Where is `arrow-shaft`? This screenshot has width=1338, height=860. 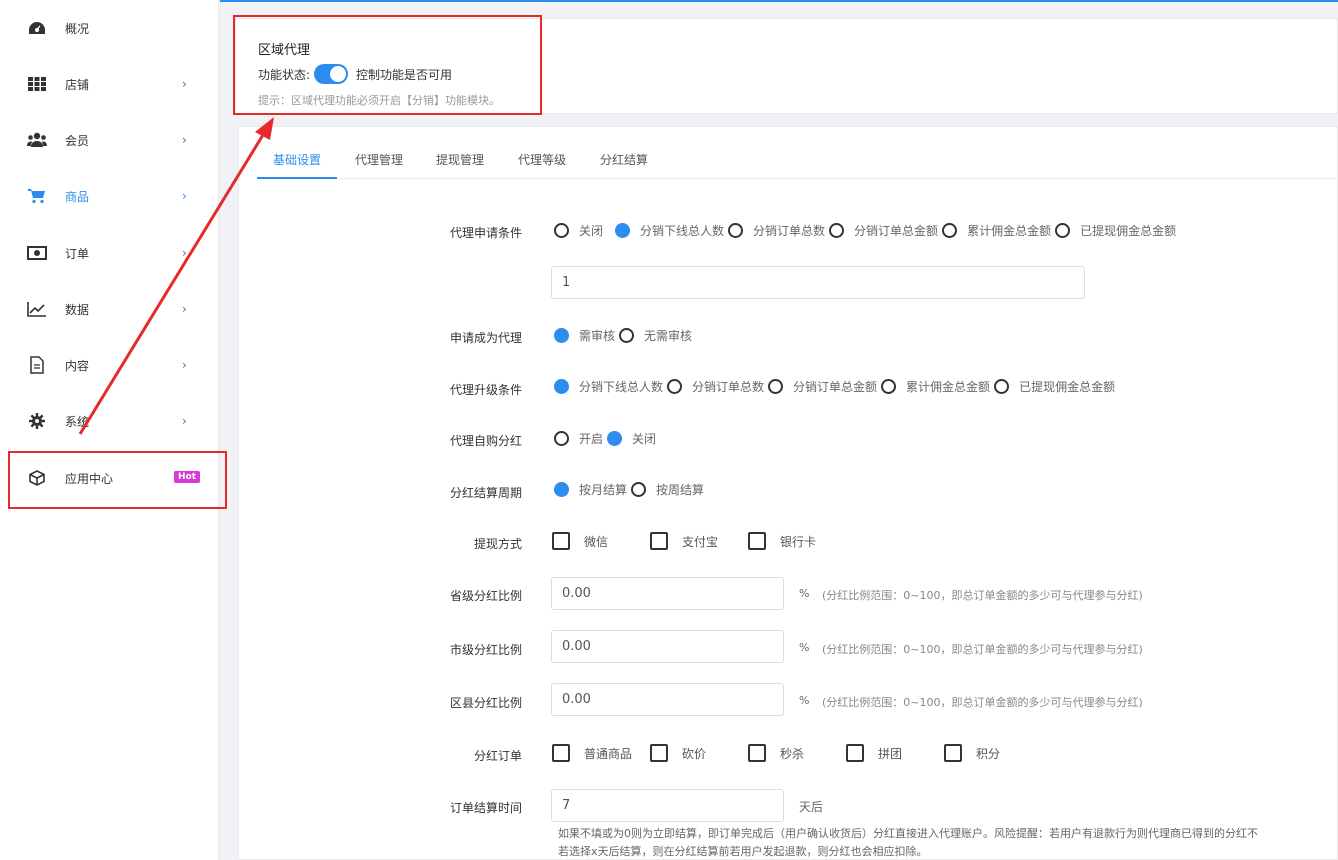
arrow-shaft is located at coordinates (173, 282).